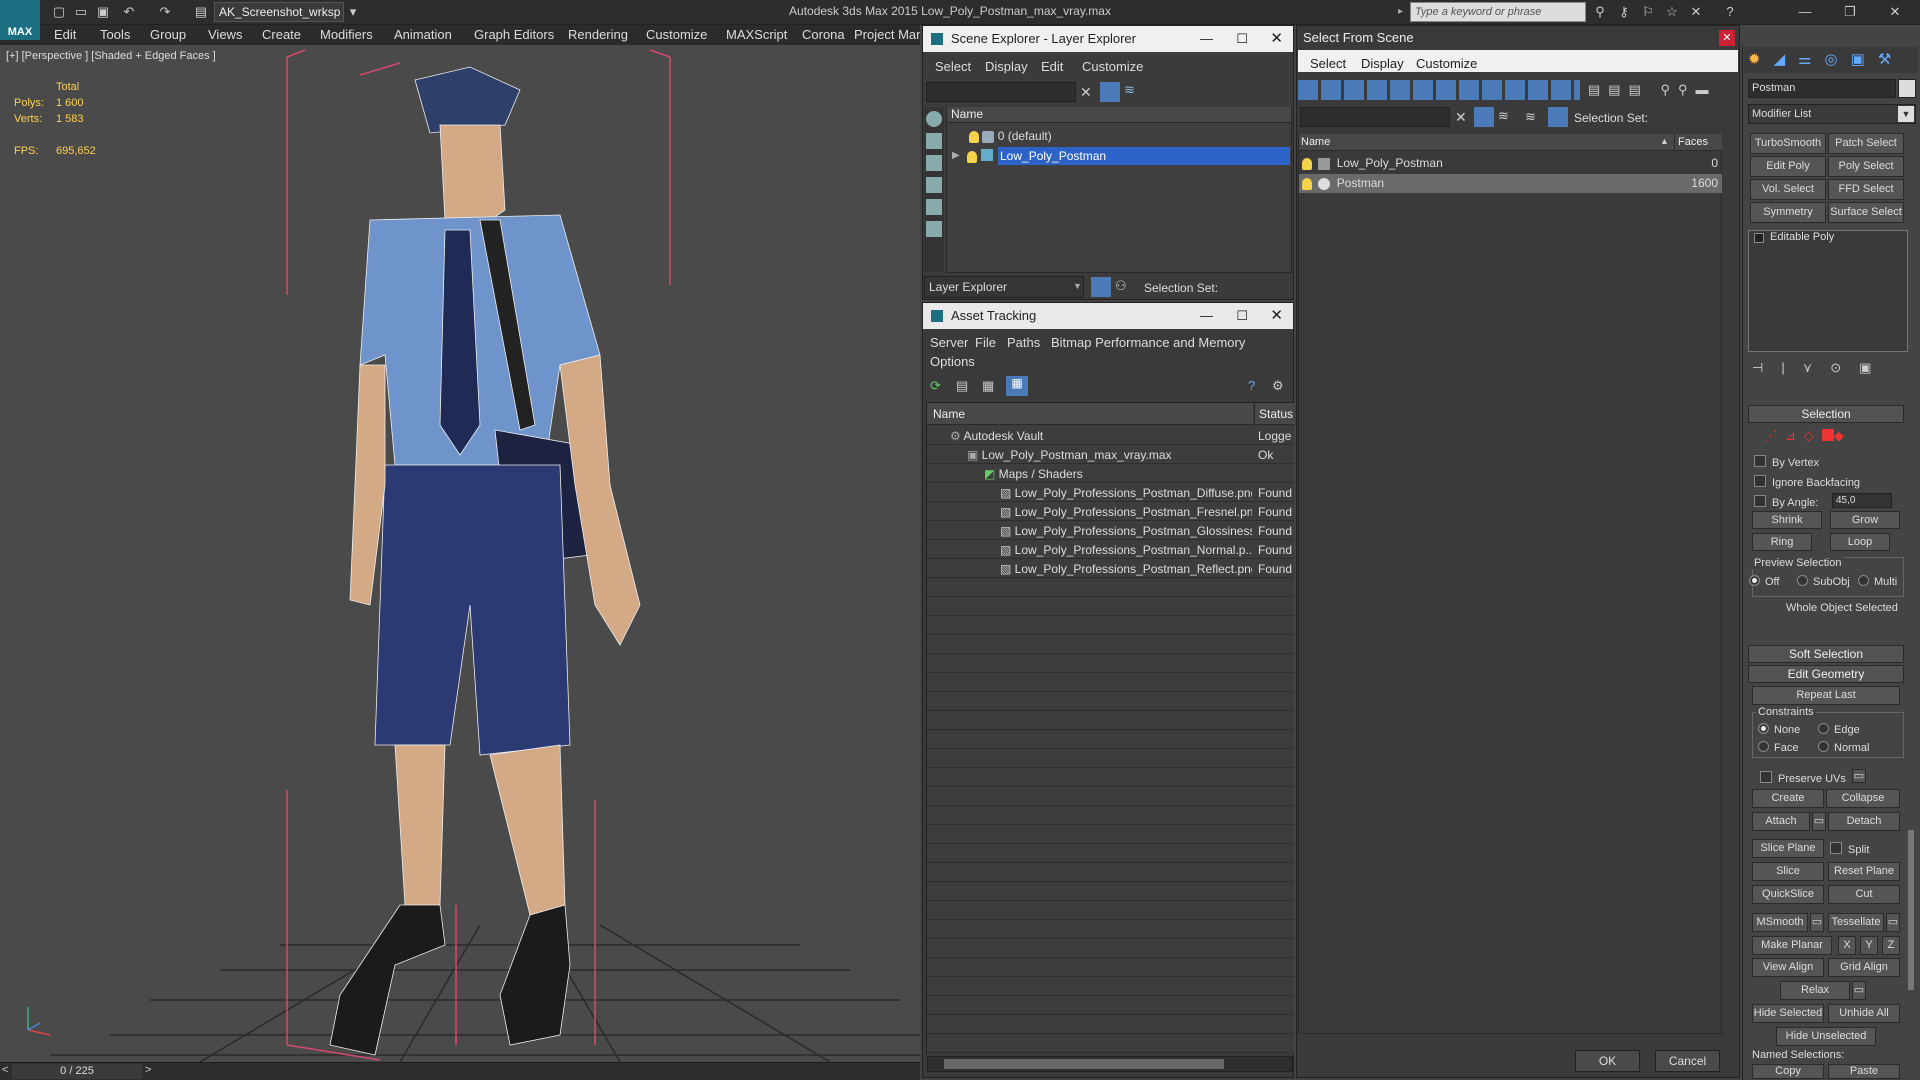 Image resolution: width=1920 pixels, height=1080 pixels. I want to click on create-button: Create, so click(1788, 798).